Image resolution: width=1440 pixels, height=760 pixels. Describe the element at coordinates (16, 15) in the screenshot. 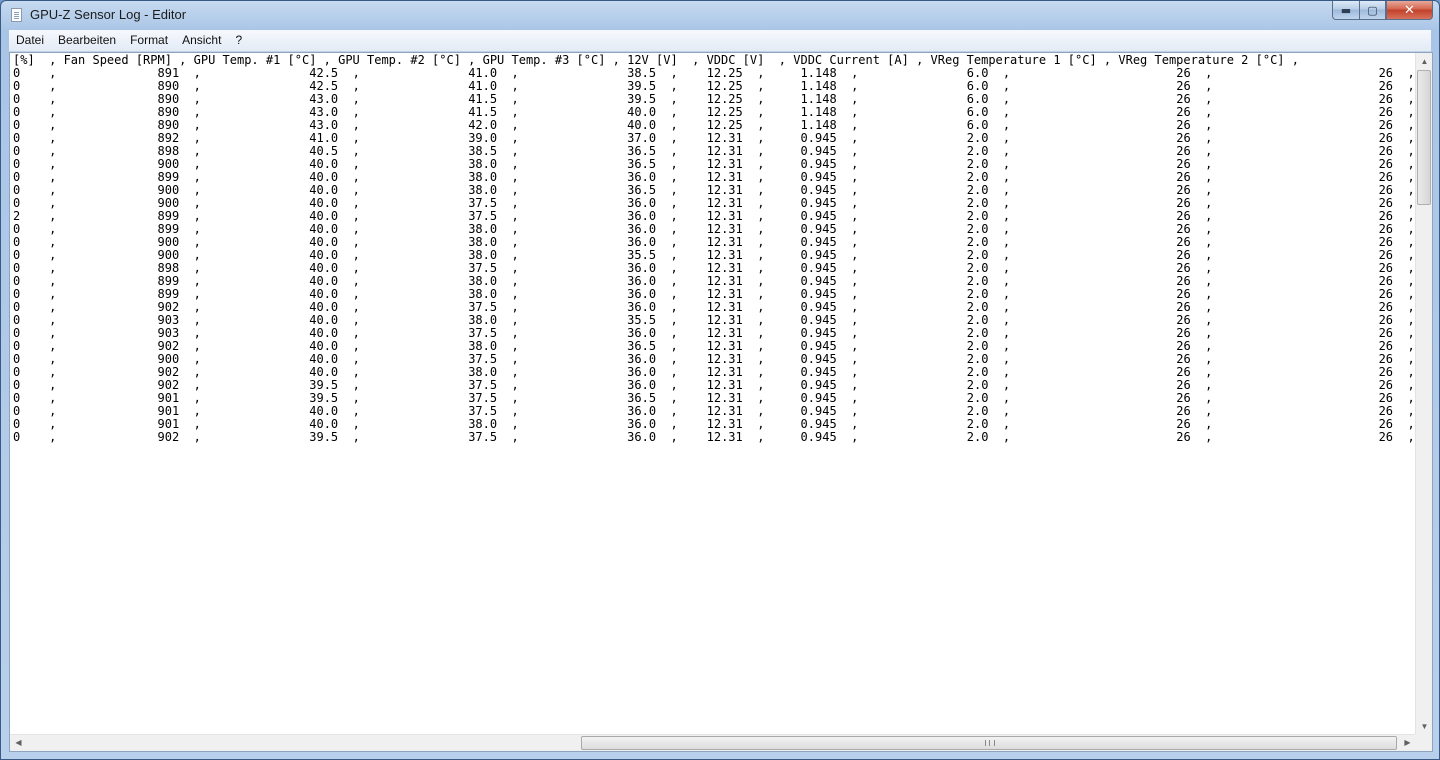

I see `notepad-icon` at that location.